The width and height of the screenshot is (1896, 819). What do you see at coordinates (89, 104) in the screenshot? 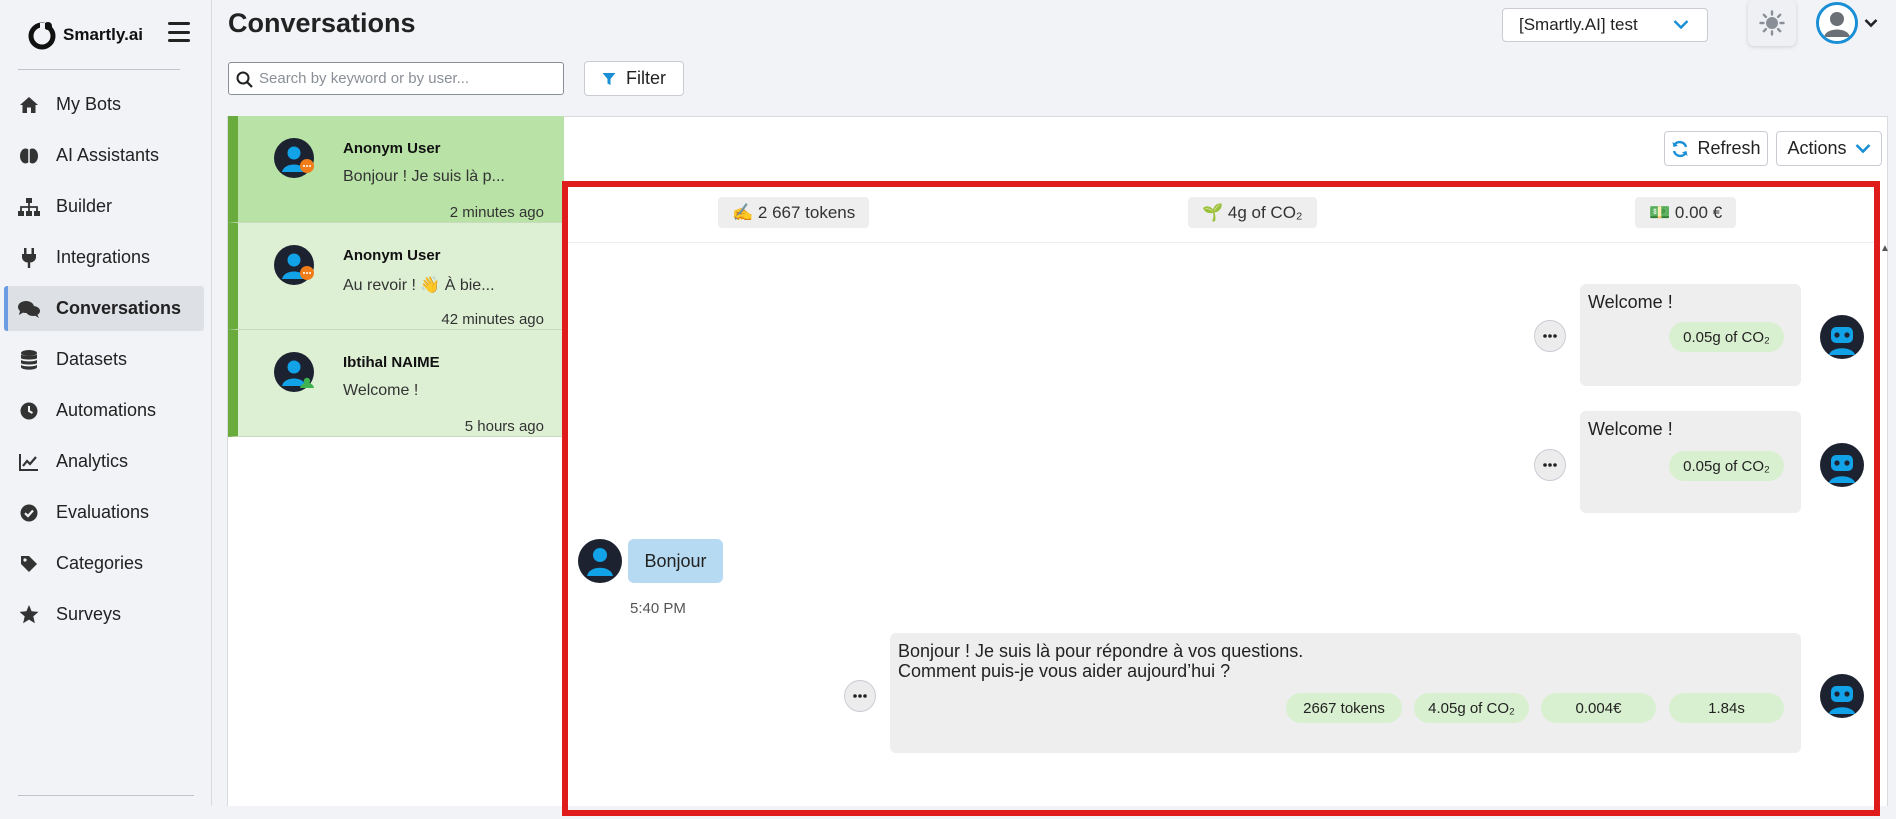
I see `sidebar-item-label: My Bots` at bounding box center [89, 104].